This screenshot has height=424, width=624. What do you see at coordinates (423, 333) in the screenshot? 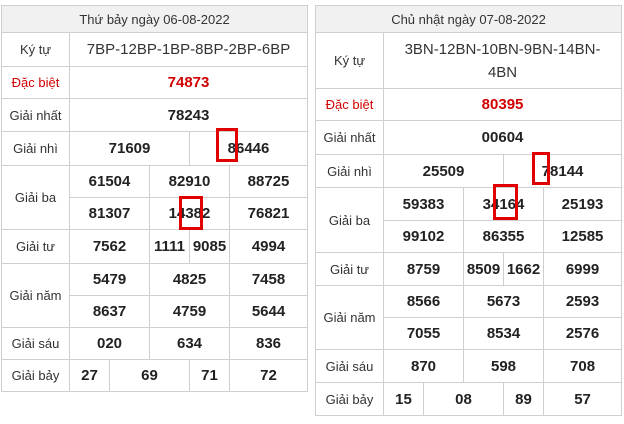
I see `giai-nam-value: 7055` at bounding box center [423, 333].